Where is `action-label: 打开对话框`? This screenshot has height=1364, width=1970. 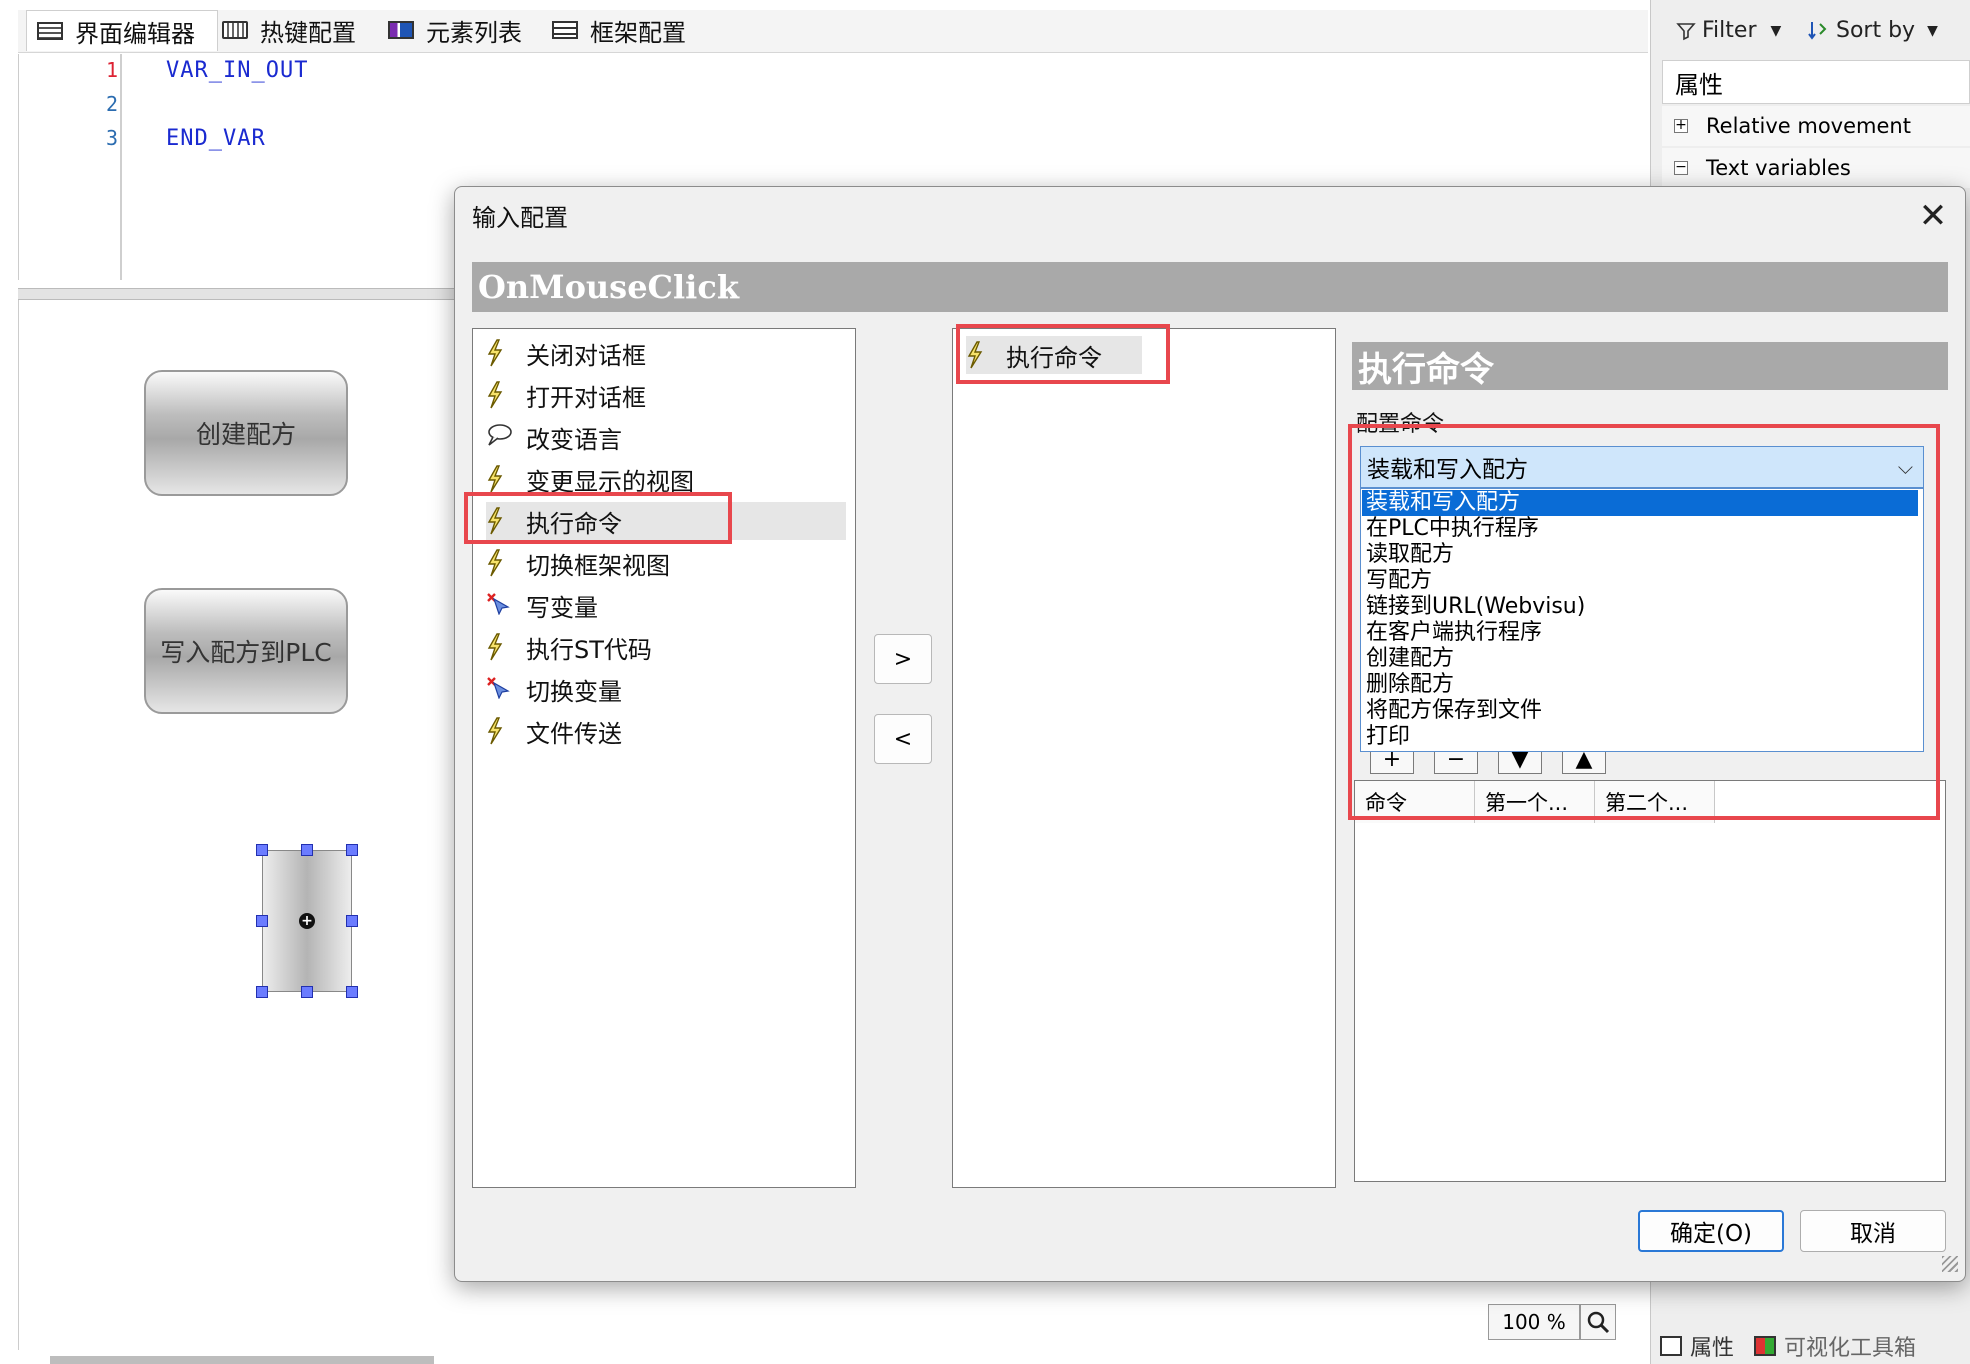
action-label: 打开对话框 is located at coordinates (586, 397).